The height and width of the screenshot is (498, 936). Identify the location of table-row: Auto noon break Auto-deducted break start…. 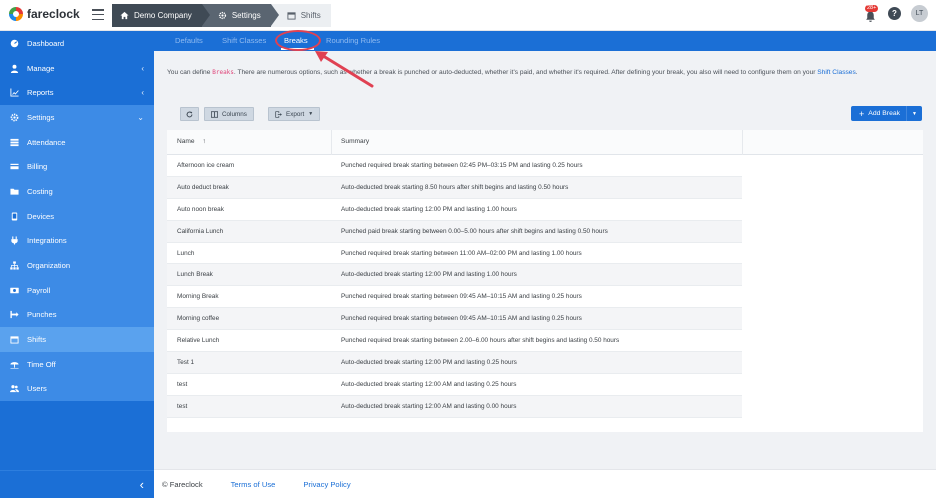
(454, 210).